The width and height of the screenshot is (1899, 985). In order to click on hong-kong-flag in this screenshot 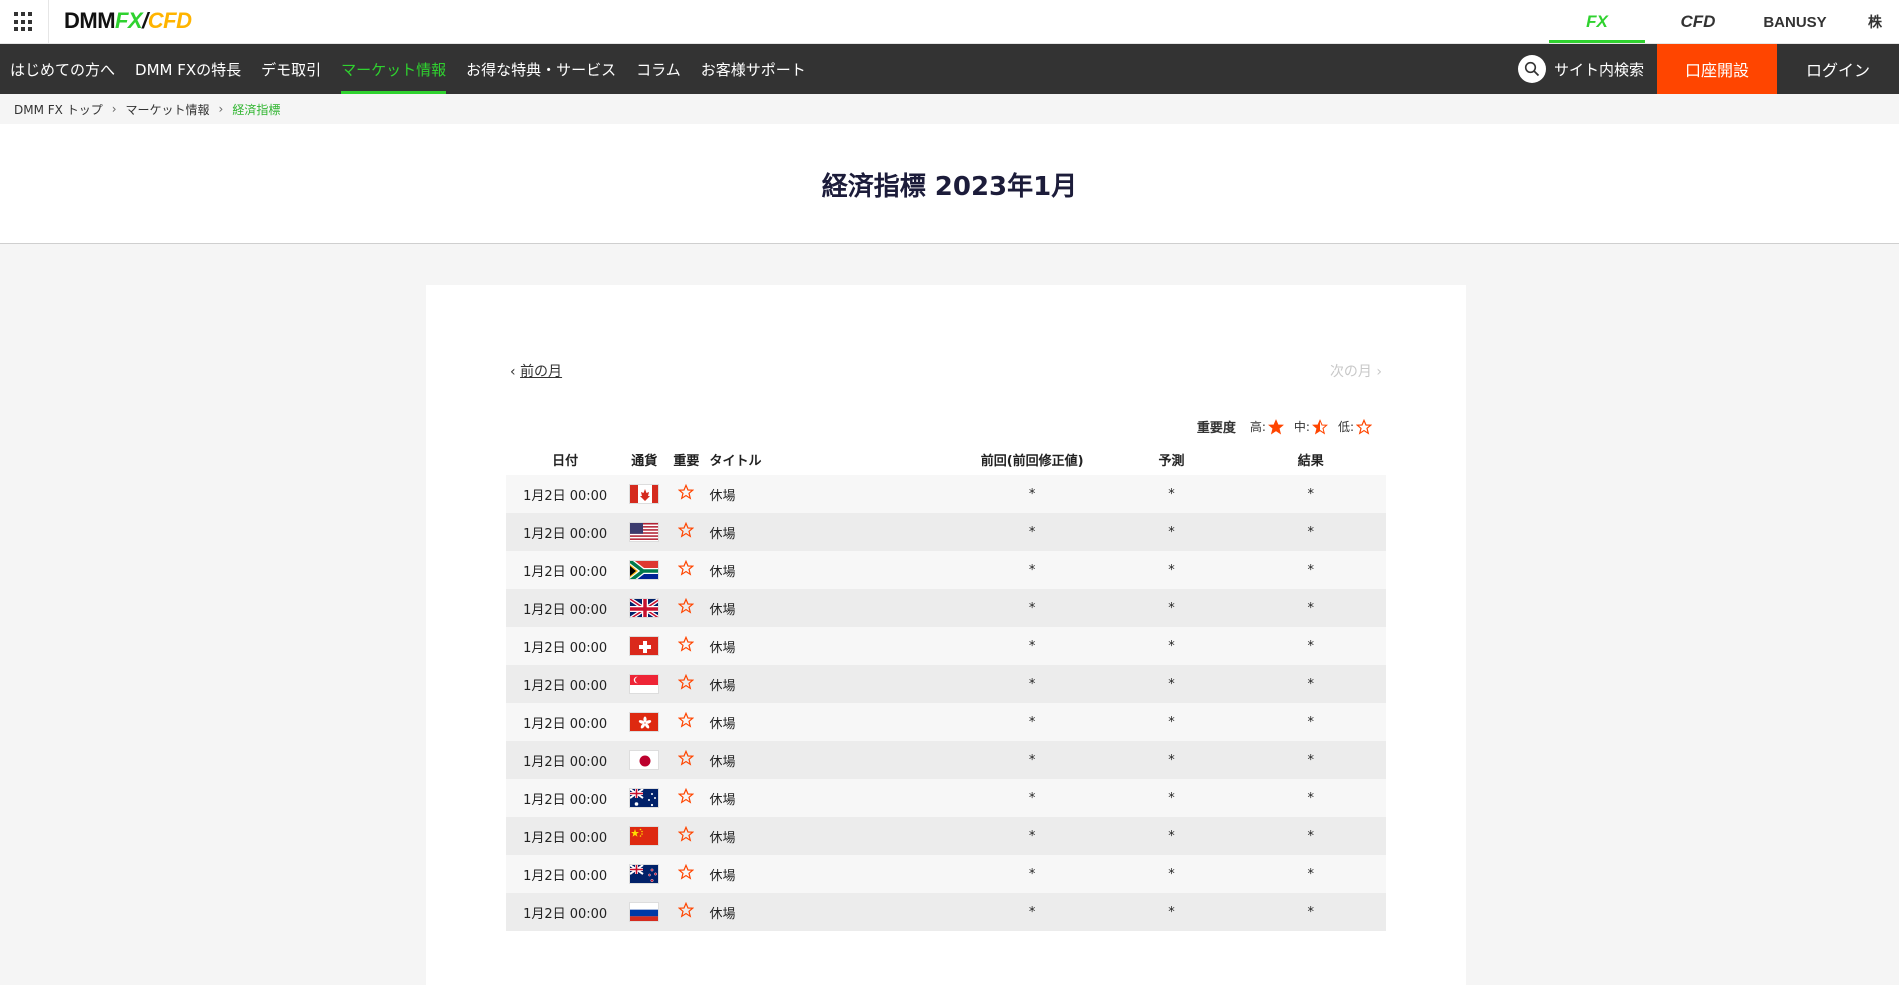, I will do `click(644, 722)`.